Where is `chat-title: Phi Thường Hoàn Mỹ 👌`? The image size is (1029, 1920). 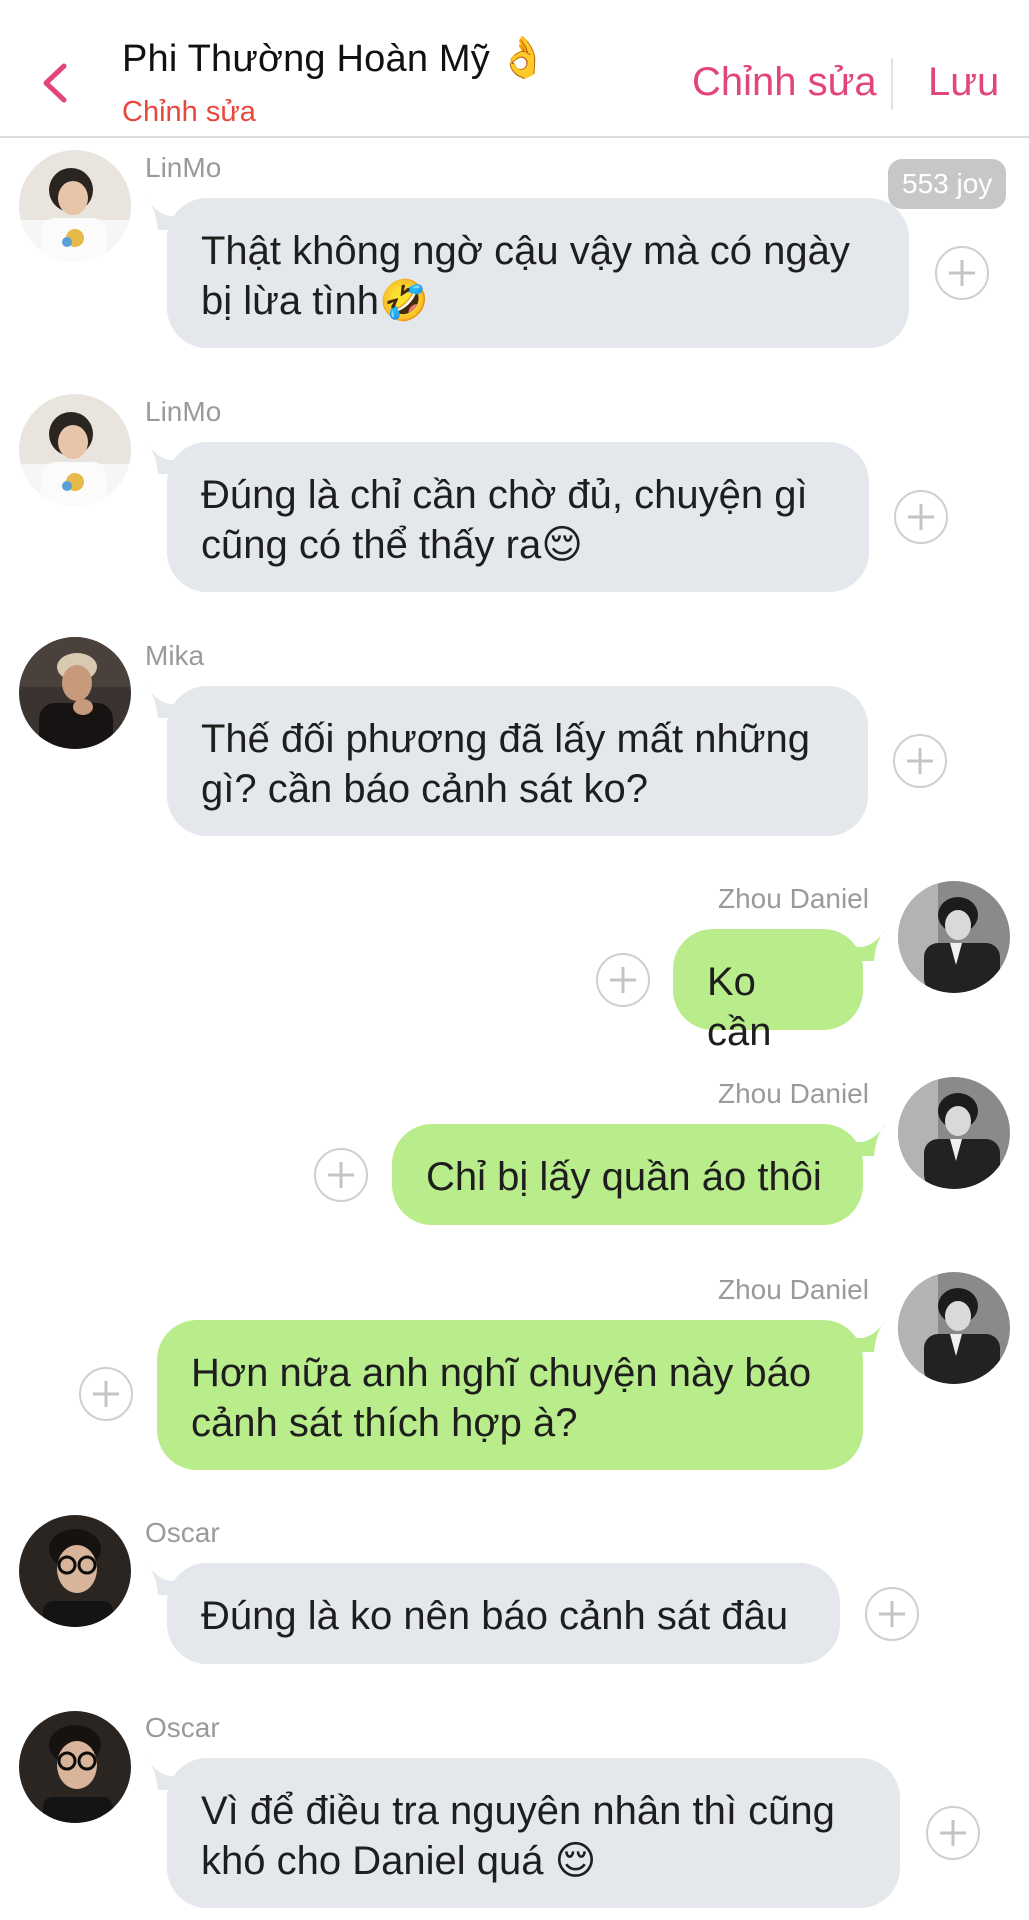
chat-title: Phi Thường Hoàn Mỹ 👌 is located at coordinates (335, 57).